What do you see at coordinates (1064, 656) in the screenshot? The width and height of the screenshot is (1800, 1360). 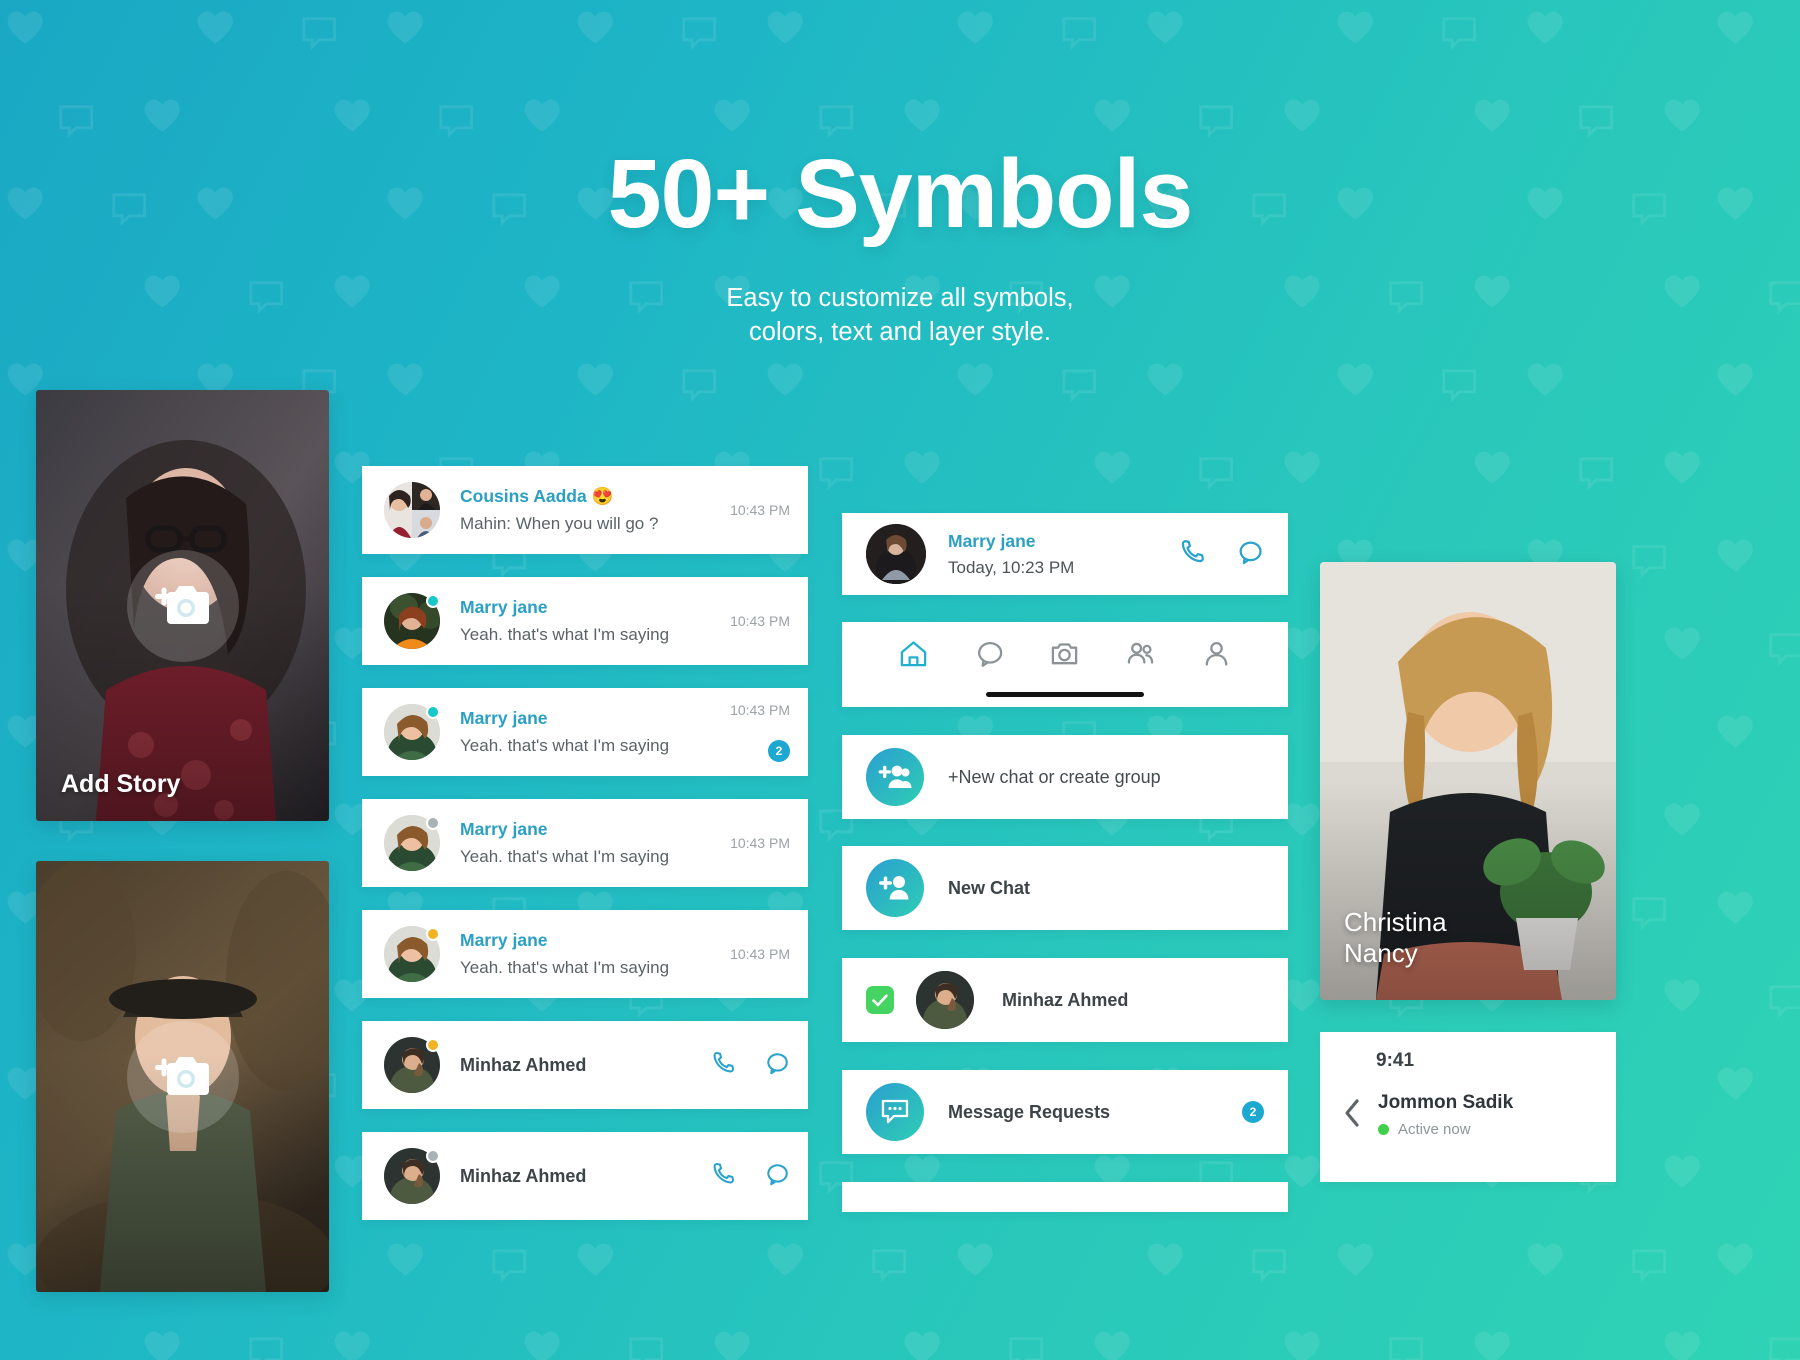 I see `nav-camera-icon` at bounding box center [1064, 656].